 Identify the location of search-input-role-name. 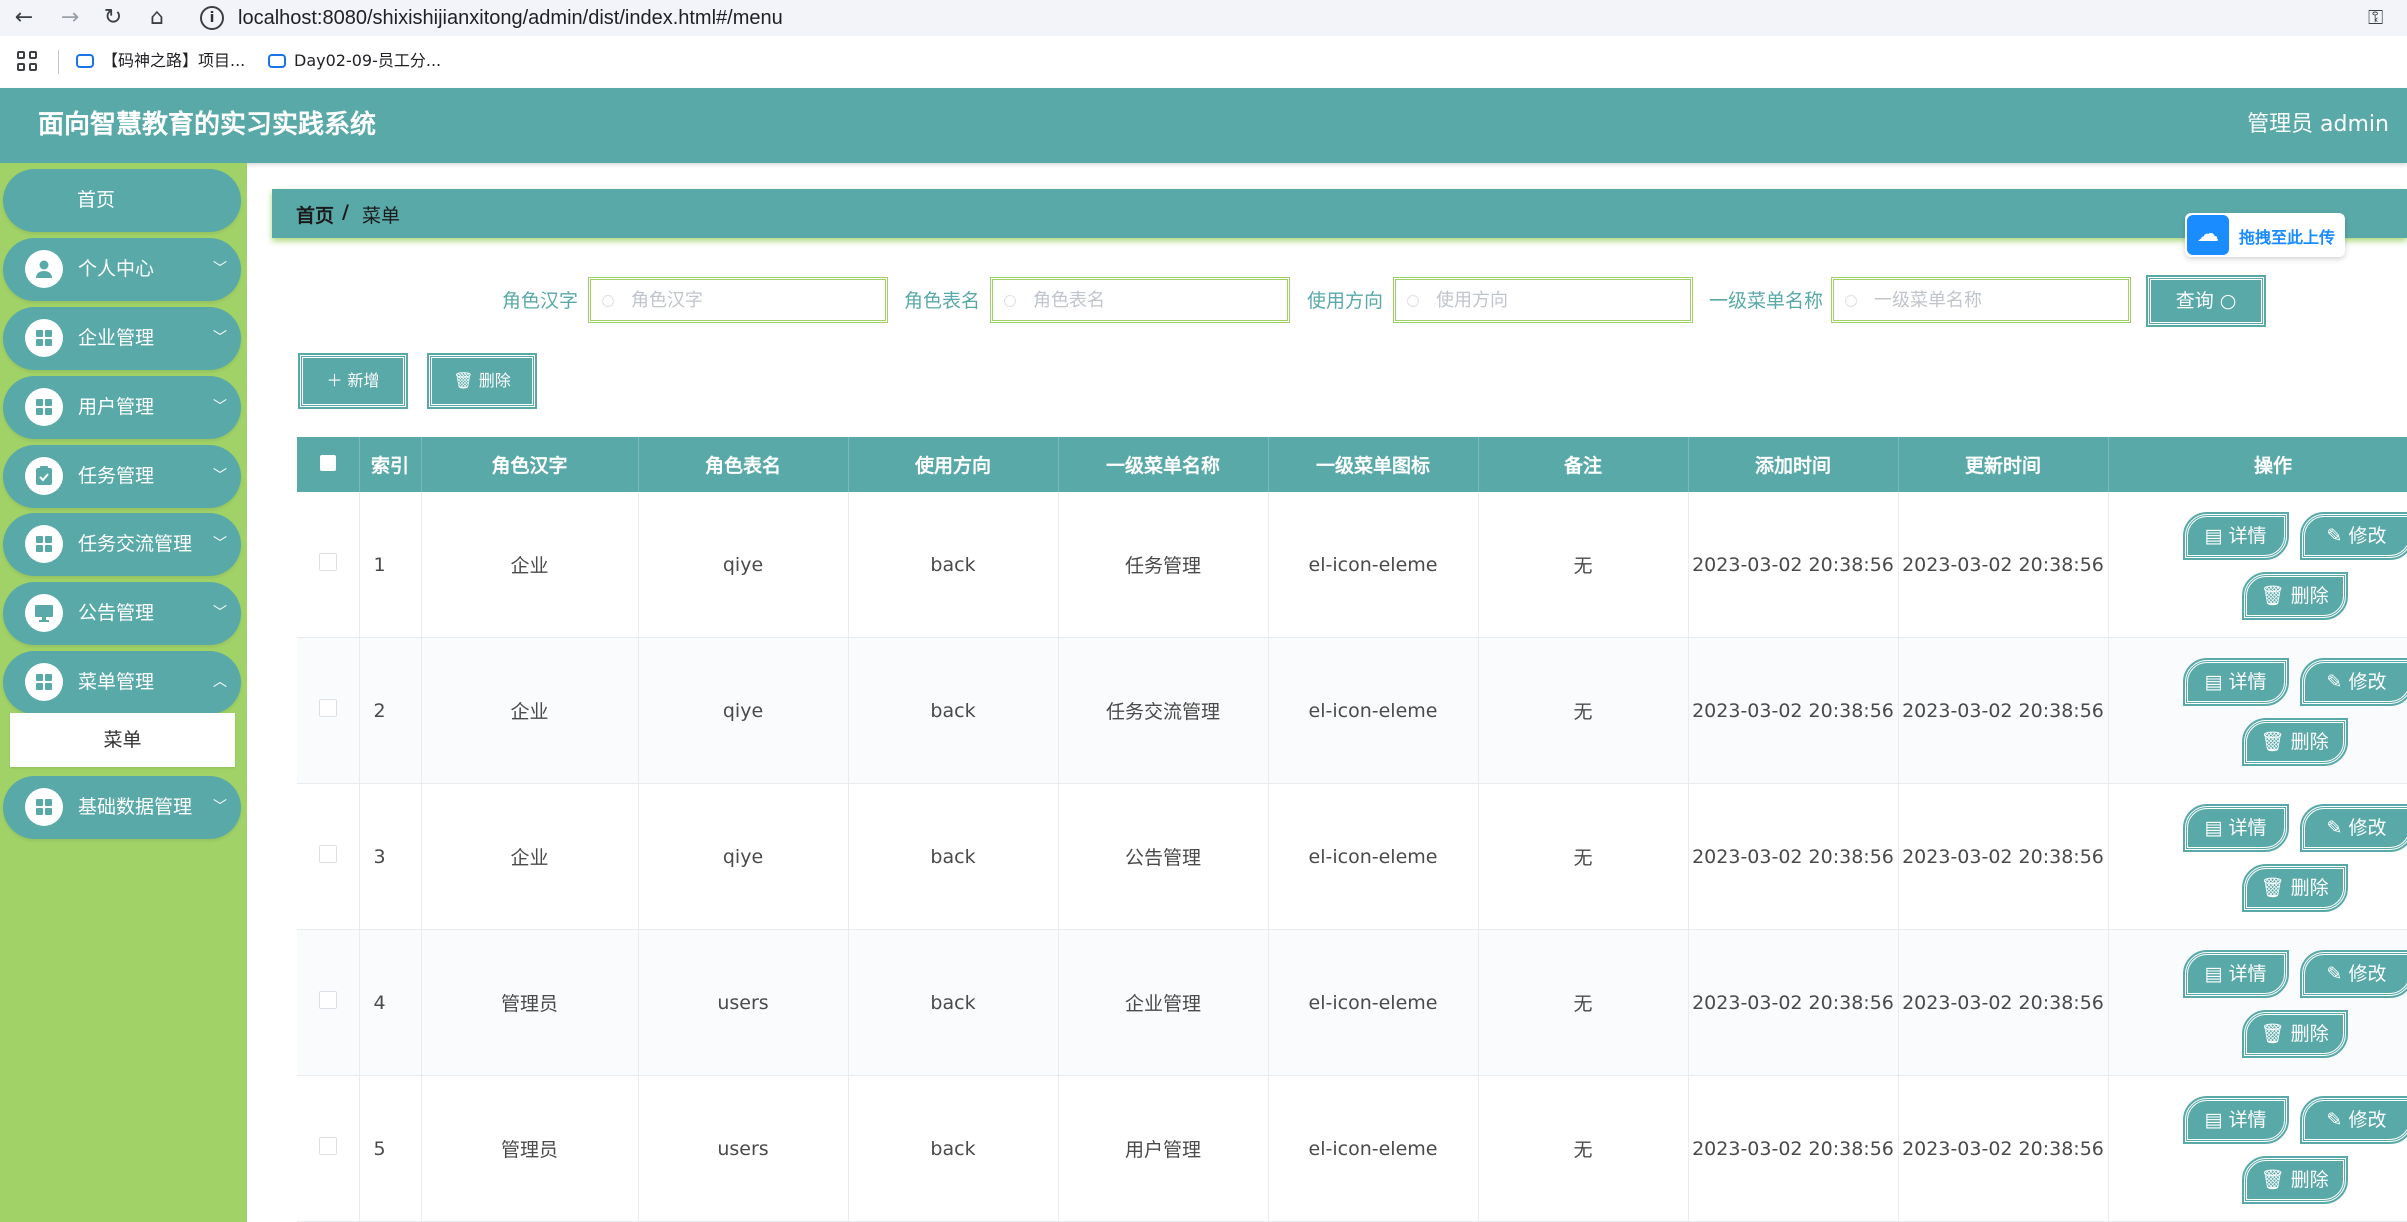
(738, 300).